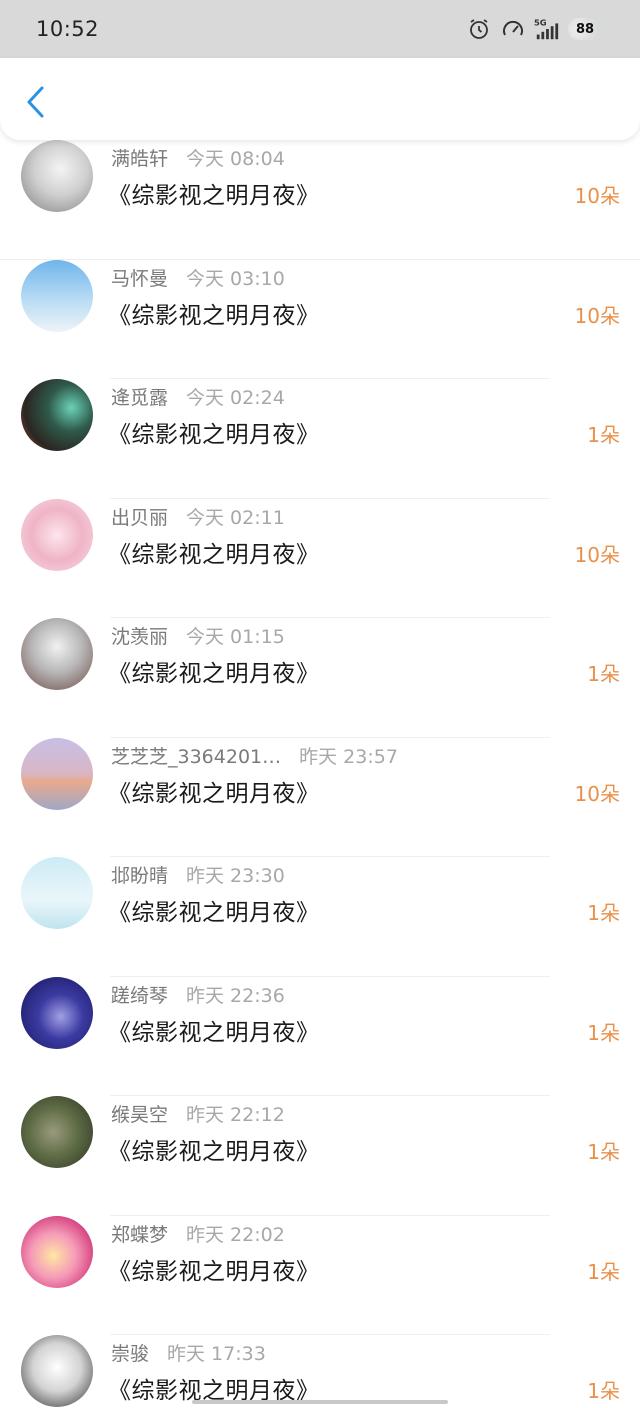 The image size is (640, 1408). I want to click on user-name: 满皓轩, so click(139, 157).